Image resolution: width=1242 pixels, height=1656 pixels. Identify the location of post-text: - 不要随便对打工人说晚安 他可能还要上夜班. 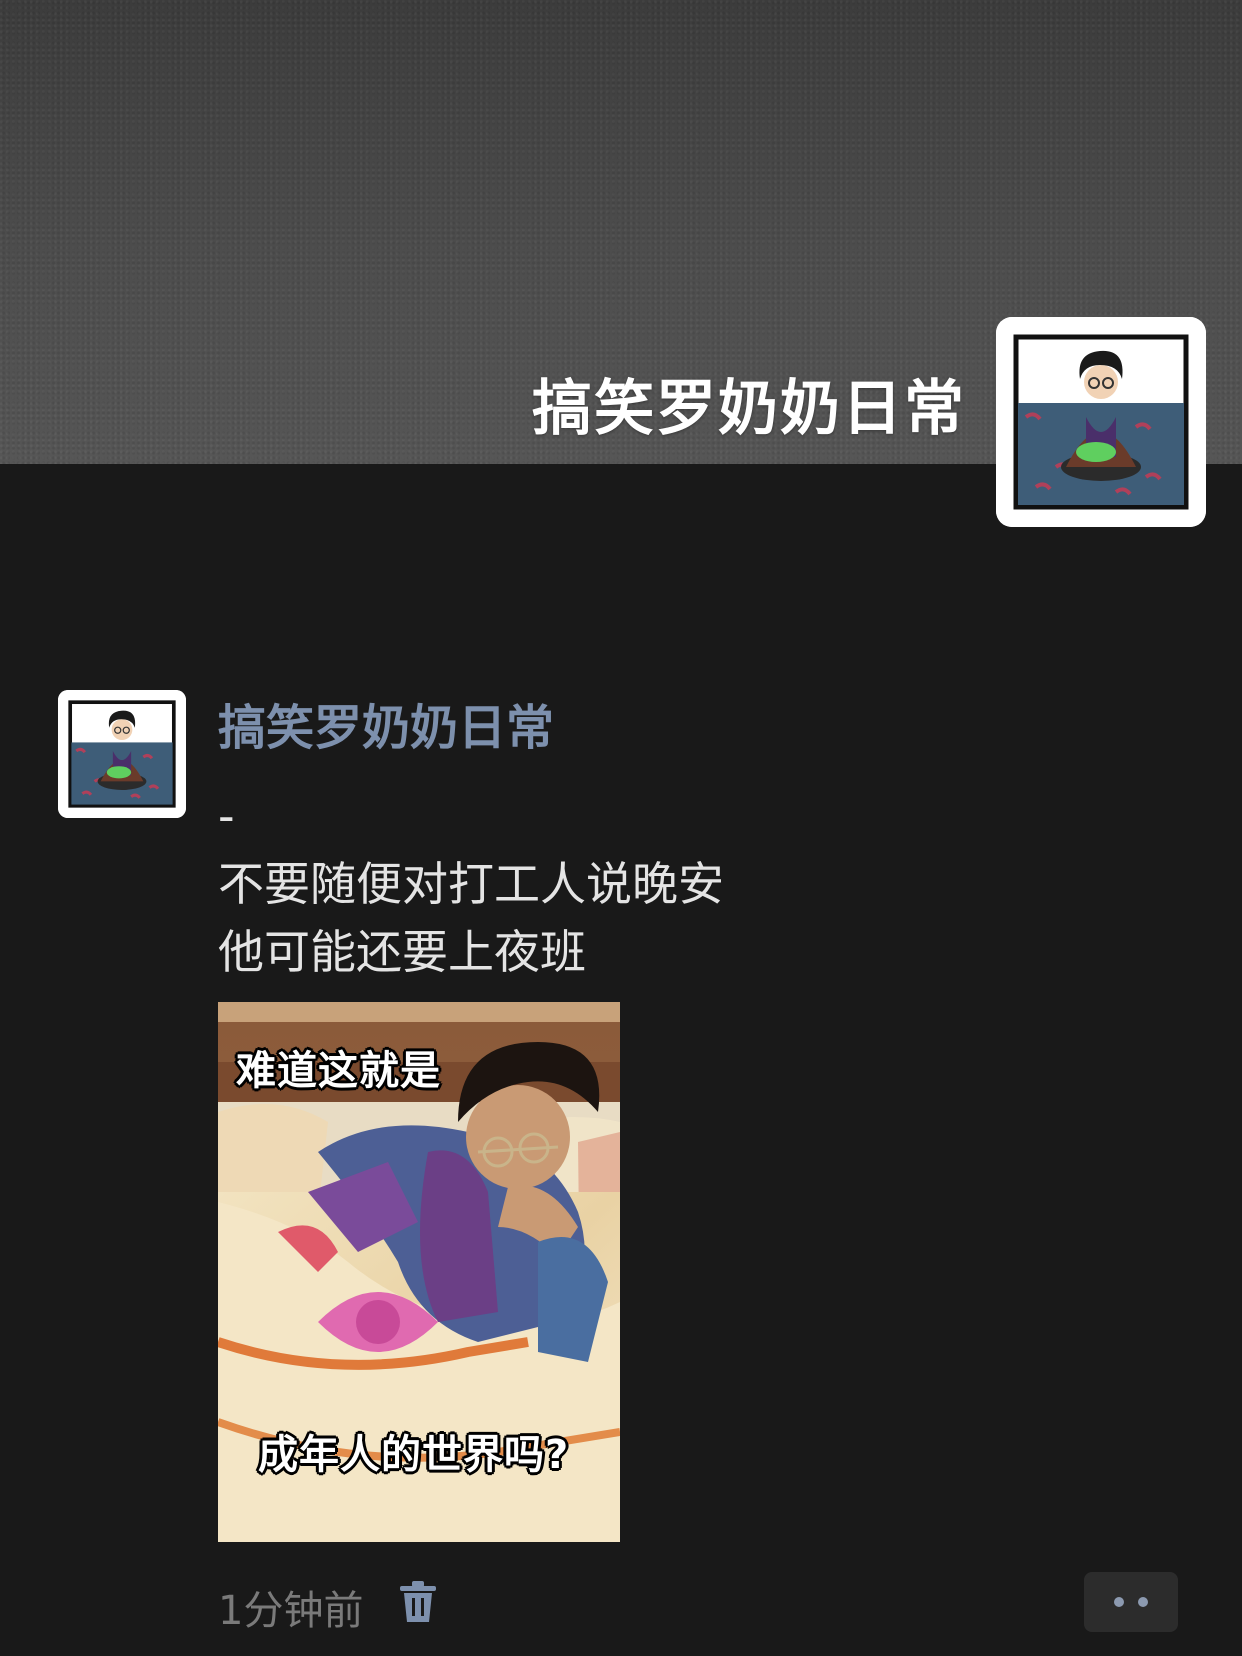
(471, 884).